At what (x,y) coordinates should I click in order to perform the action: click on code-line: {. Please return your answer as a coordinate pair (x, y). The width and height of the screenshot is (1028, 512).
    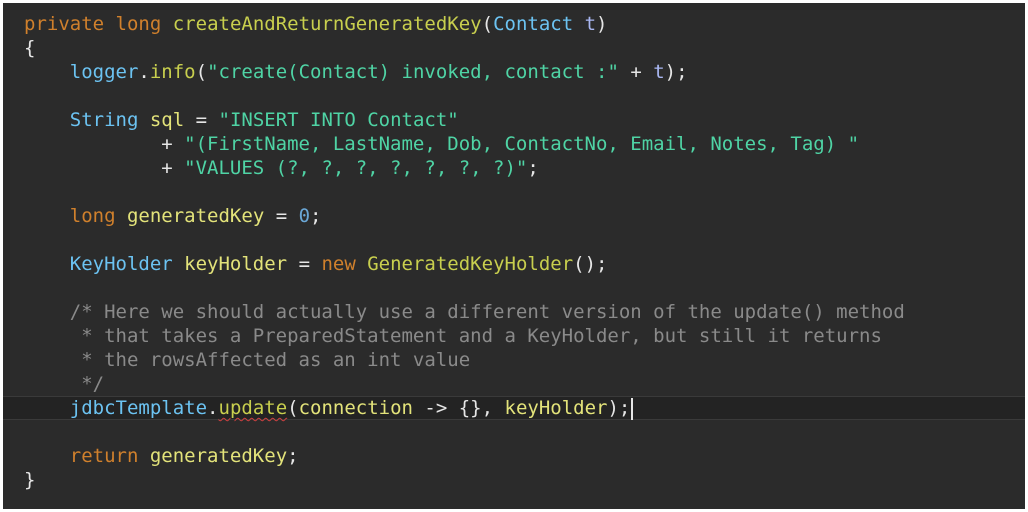
    Looking at the image, I should click on (514, 48).